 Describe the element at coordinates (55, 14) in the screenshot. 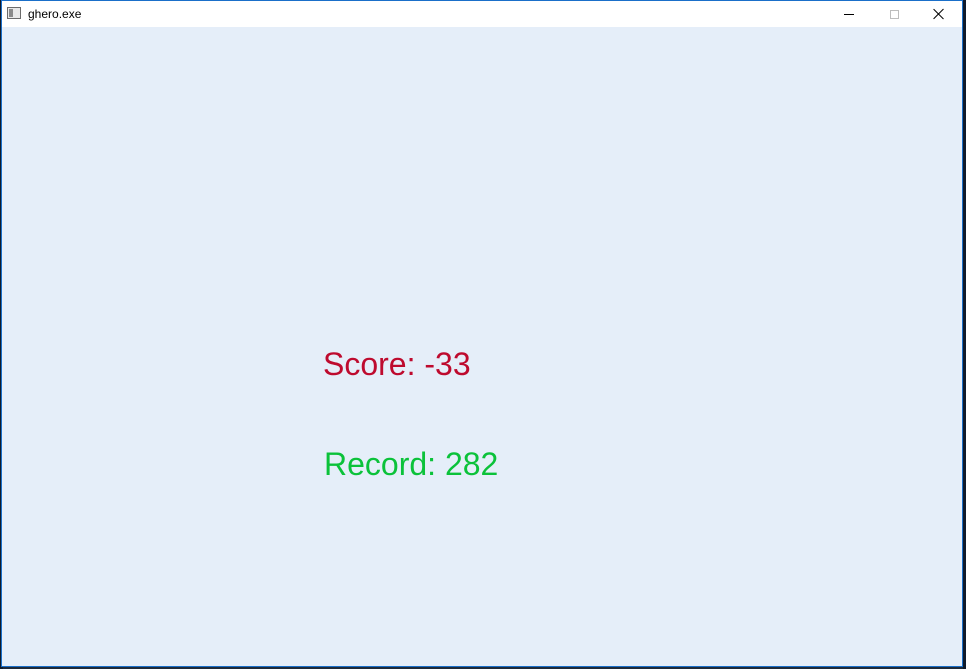

I see `window-title: ghero.exe` at that location.